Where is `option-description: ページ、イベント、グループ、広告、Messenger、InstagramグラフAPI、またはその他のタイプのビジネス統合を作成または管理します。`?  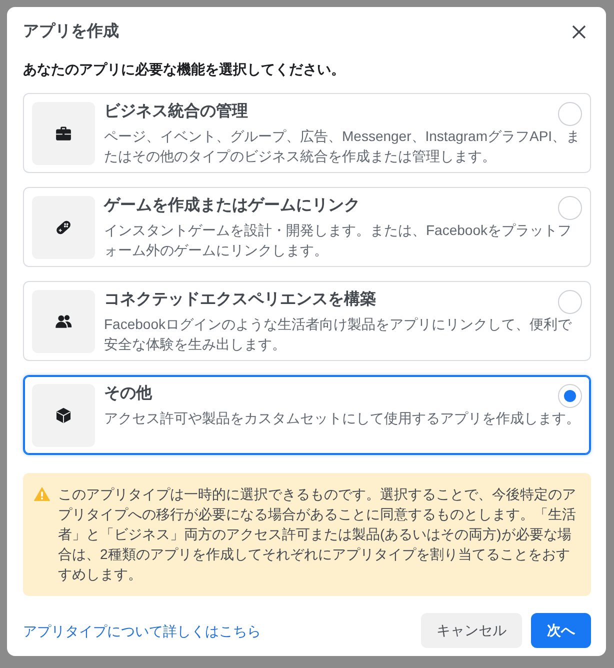
option-description: ページ、イベント、グループ、広告、Messenger、InstagramグラフAPI、またはその他のタイプのビジネス統合を作成または管理します。 is located at coordinates (343, 146).